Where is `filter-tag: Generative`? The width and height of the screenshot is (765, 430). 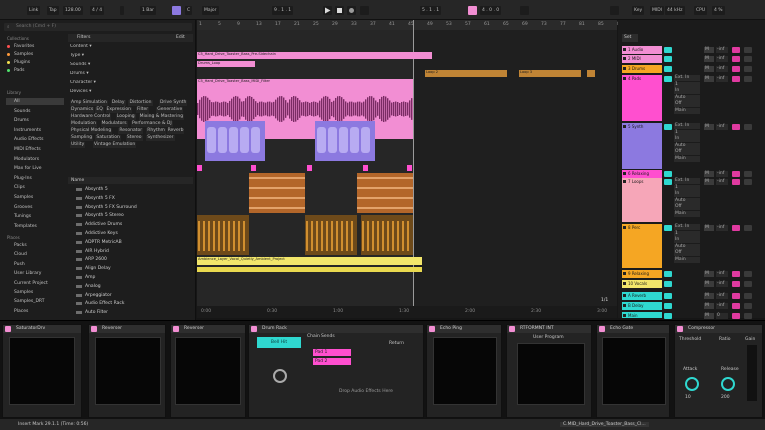
filter-tag: Generative is located at coordinates (170, 110).